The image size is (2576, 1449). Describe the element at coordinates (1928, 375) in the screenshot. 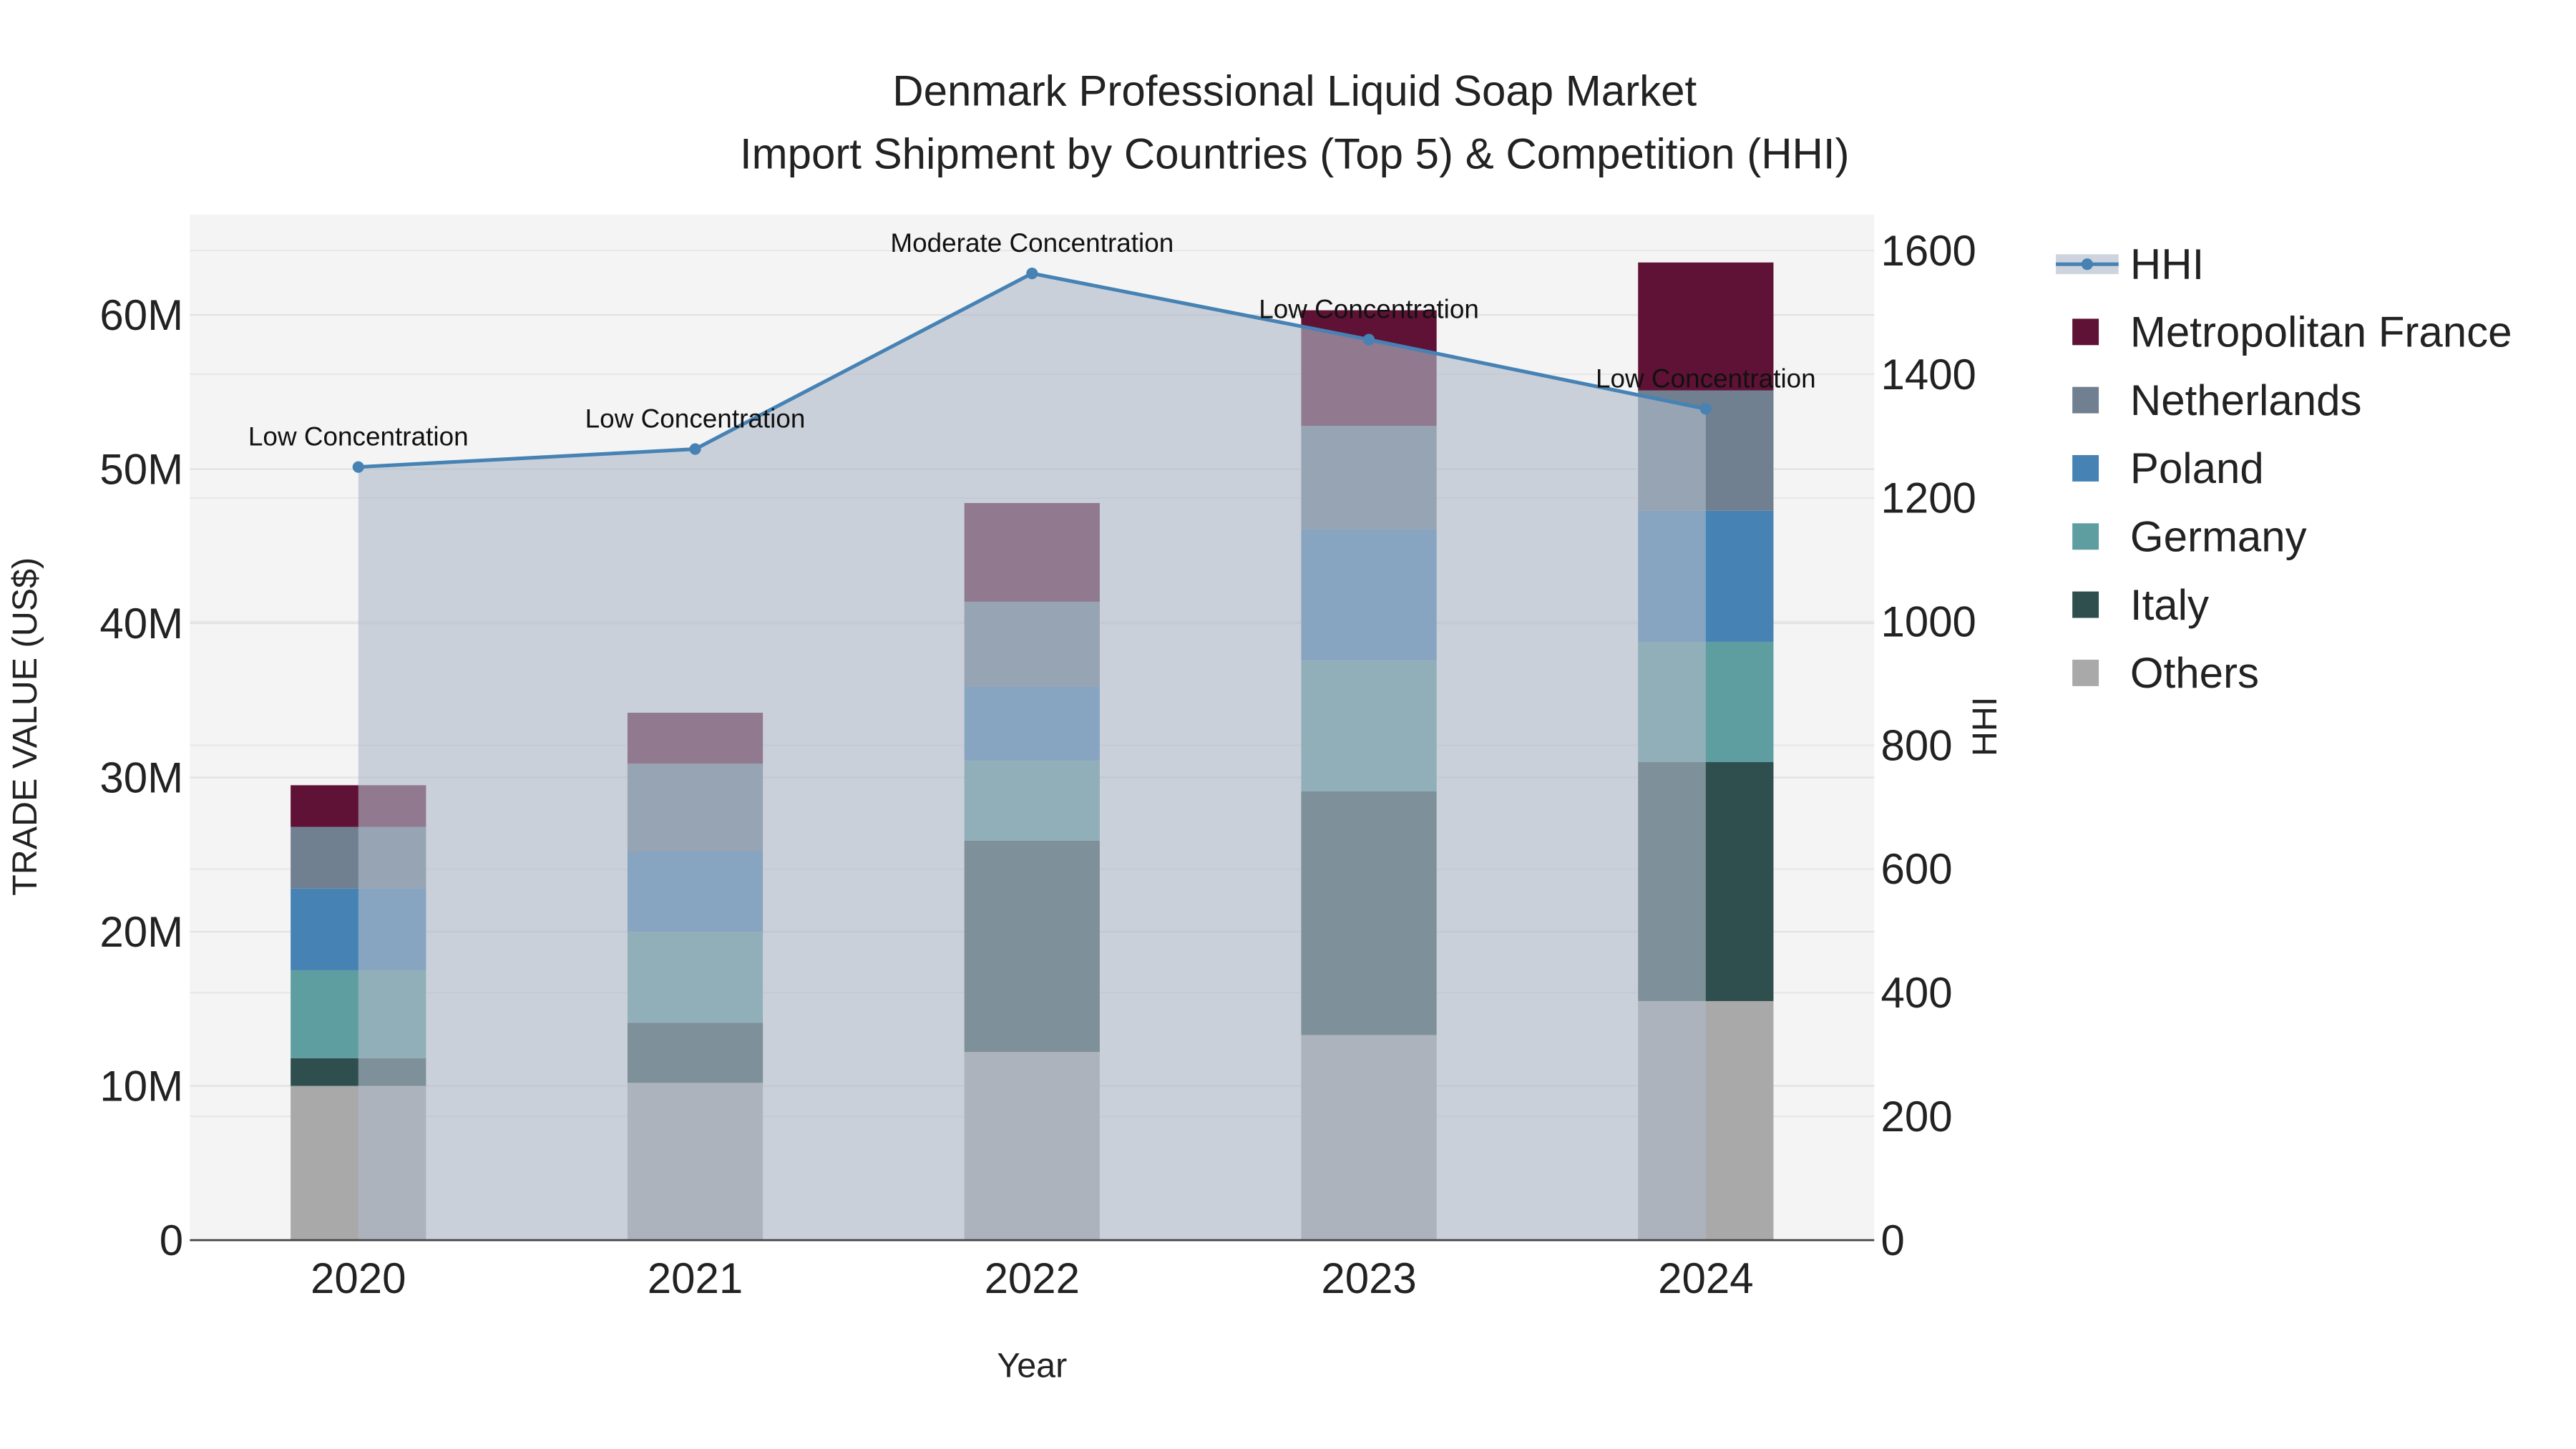

I see `y2-tick-label: 1400` at that location.